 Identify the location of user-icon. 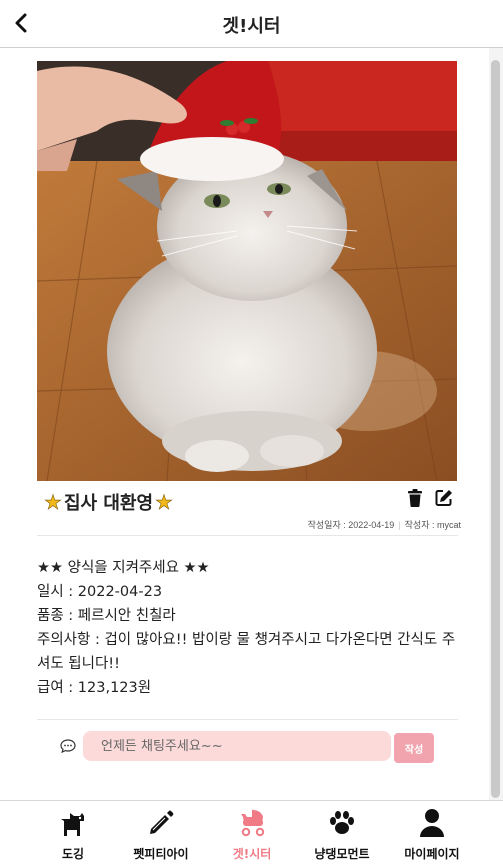
(432, 823).